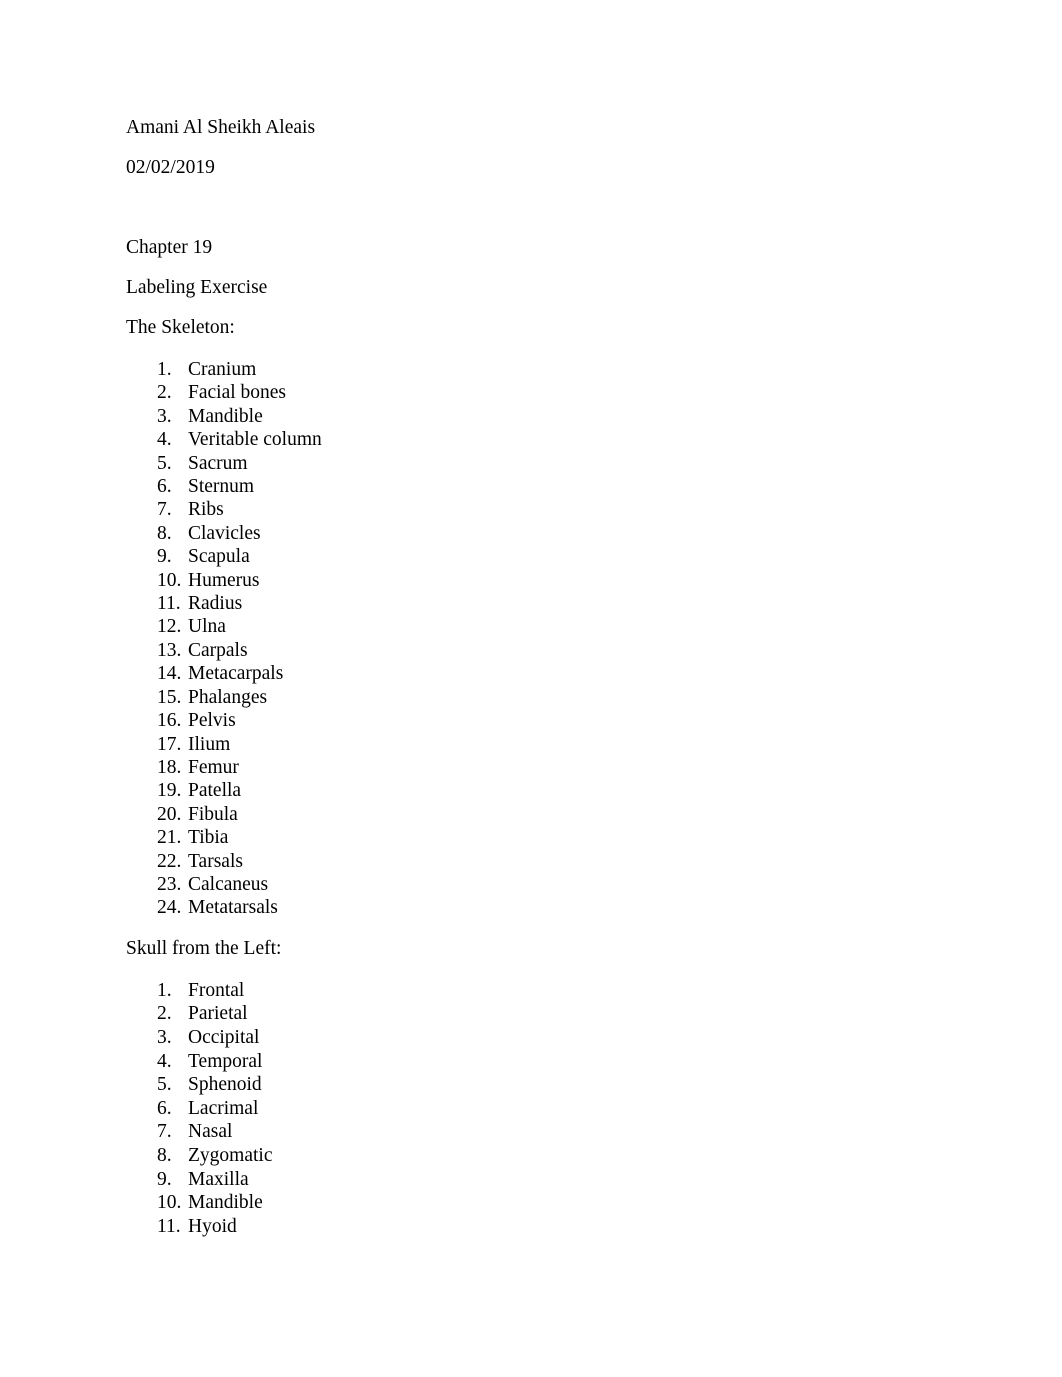  What do you see at coordinates (169, 604) in the screenshot?
I see `list-item-number: 11.` at bounding box center [169, 604].